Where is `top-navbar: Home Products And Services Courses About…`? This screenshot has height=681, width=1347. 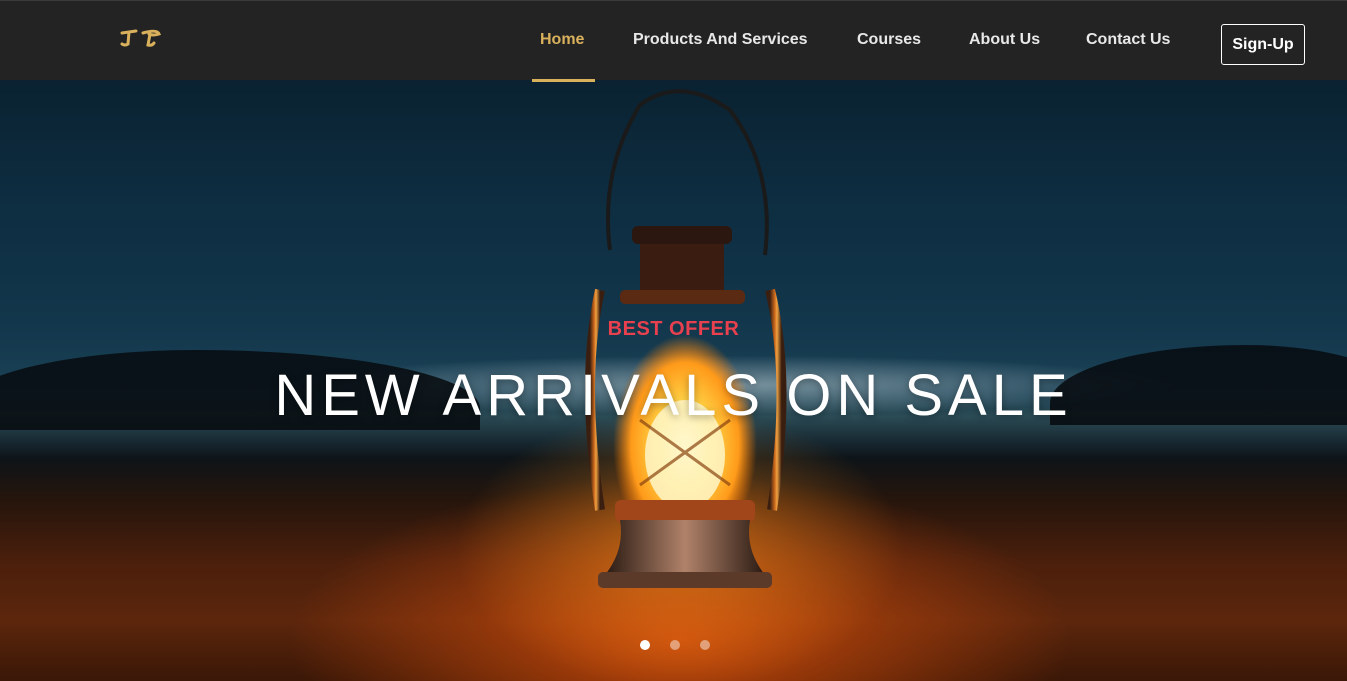 top-navbar: Home Products And Services Courses About… is located at coordinates (673, 41).